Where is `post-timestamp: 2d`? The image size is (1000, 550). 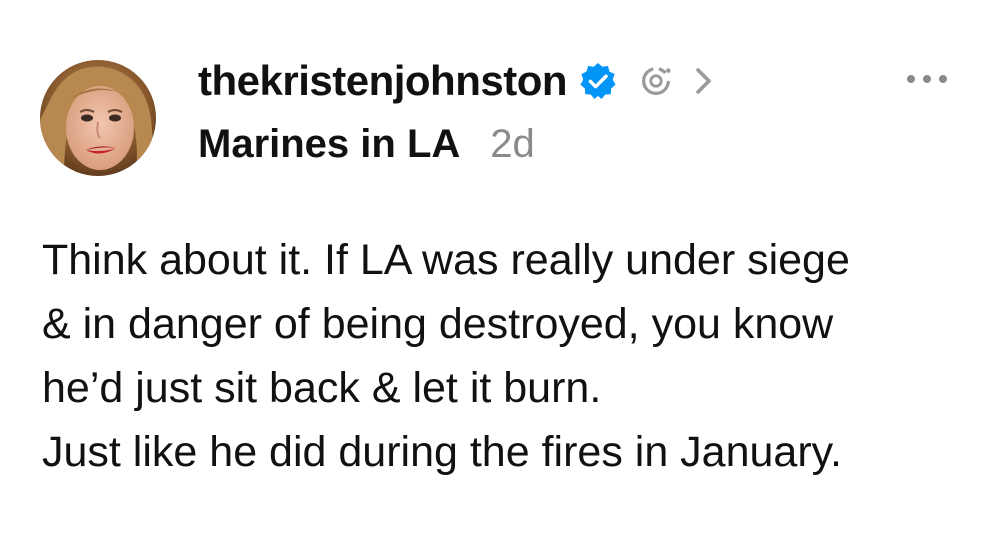 post-timestamp: 2d is located at coordinates (512, 144).